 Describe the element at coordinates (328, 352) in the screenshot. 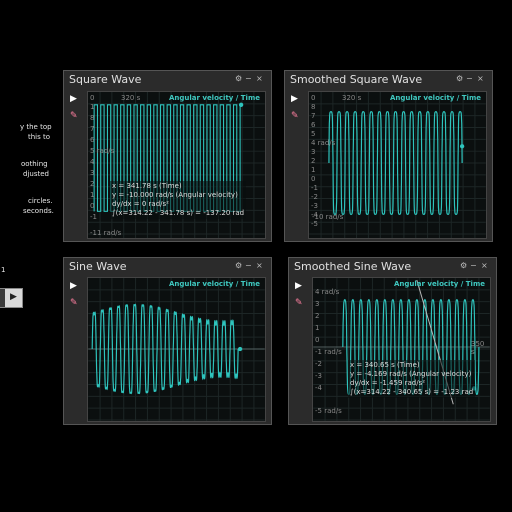

I see `y-label: -1 rad/s` at that location.